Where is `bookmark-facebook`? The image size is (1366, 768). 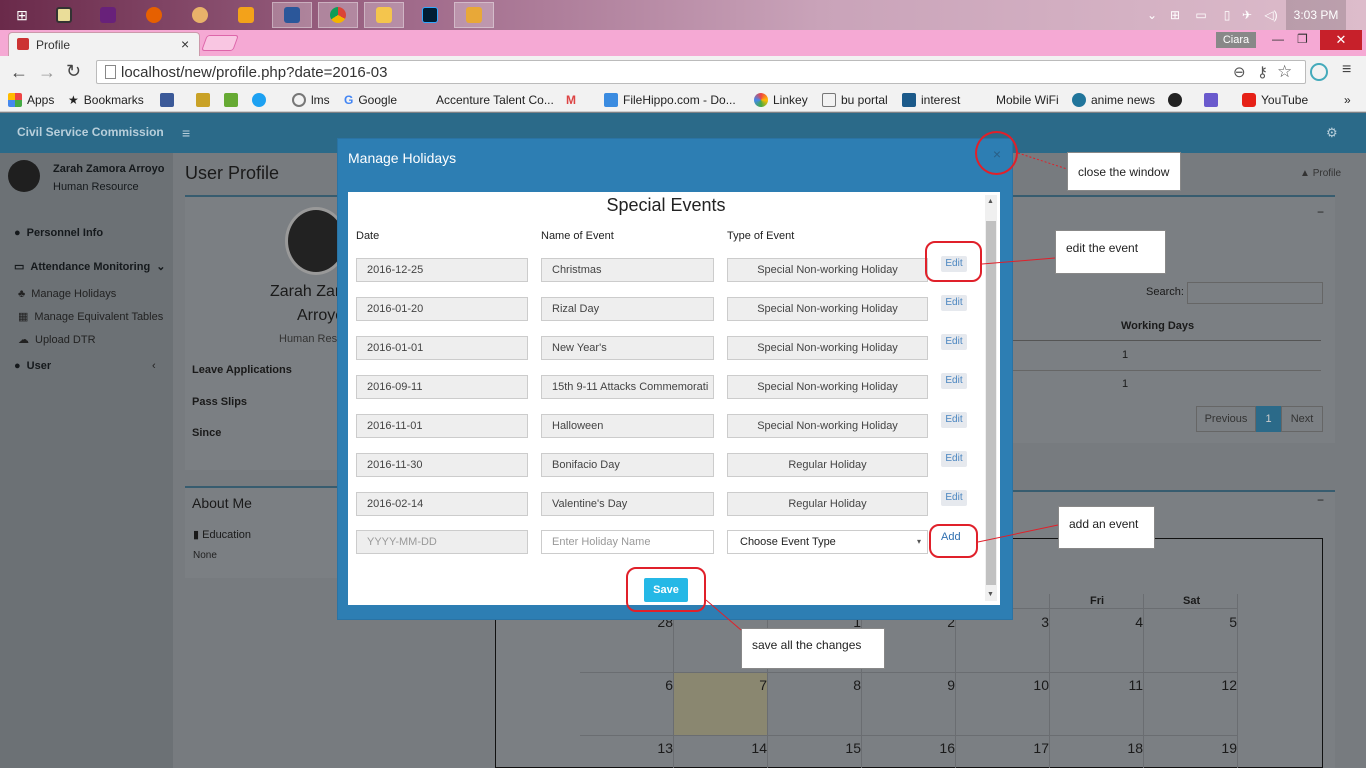
bookmark-facebook is located at coordinates (167, 100).